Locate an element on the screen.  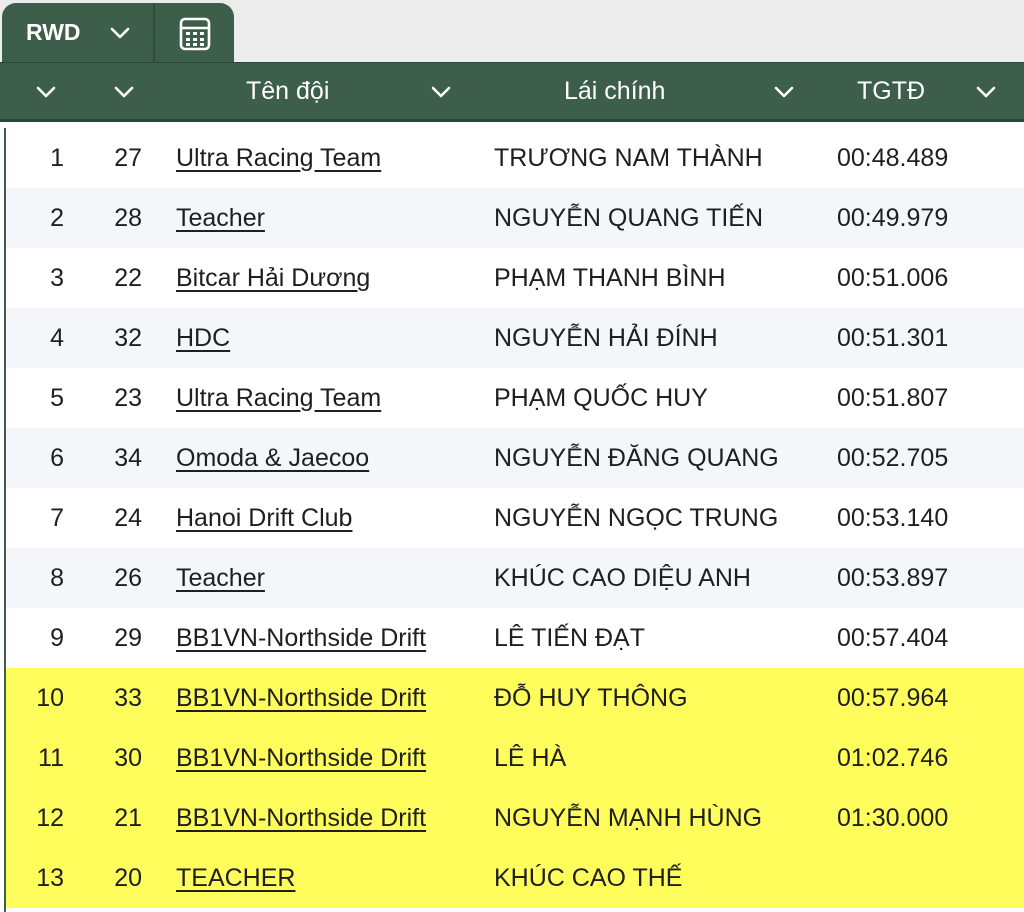
time-cell: 00:53.897 is located at coordinates (893, 578).